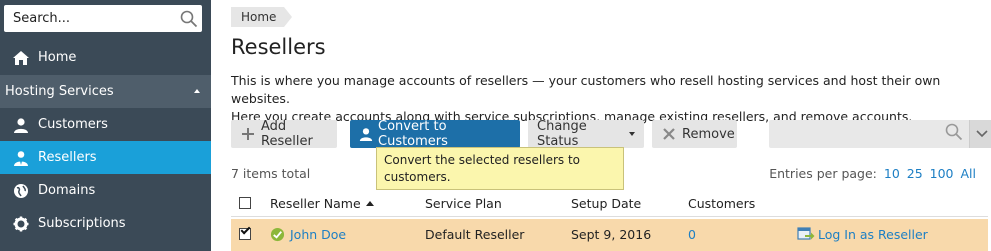  I want to click on customers-count-link: 0, so click(692, 234).